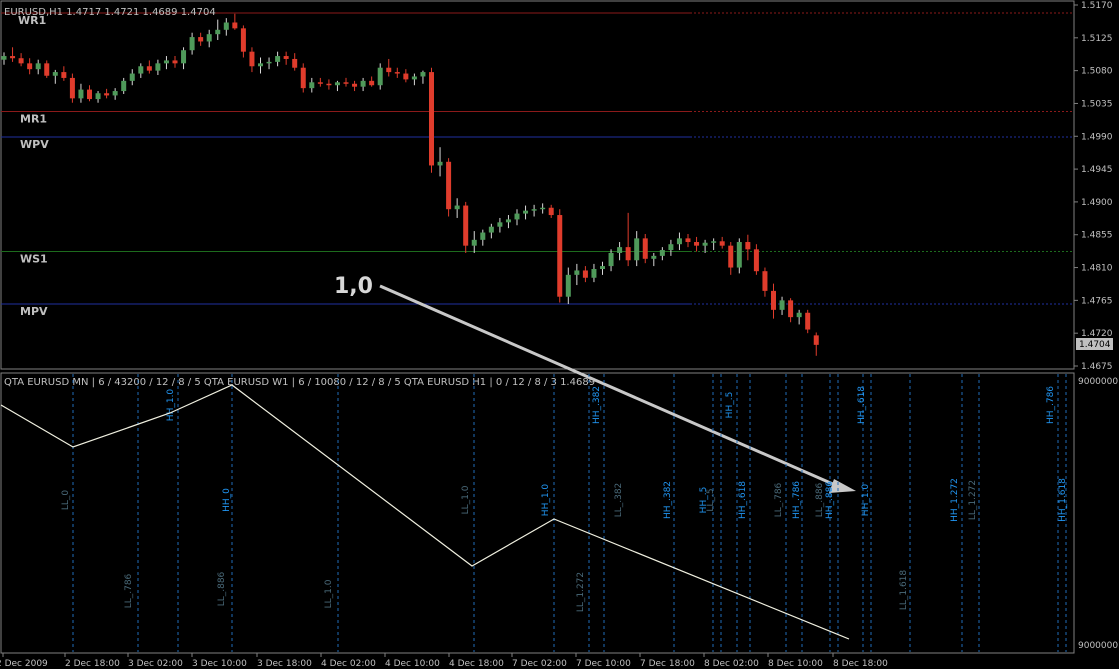 This screenshot has width=1119, height=669. Describe the element at coordinates (33, 118) in the screenshot. I see `pivot-label-mr1: MR1` at that location.